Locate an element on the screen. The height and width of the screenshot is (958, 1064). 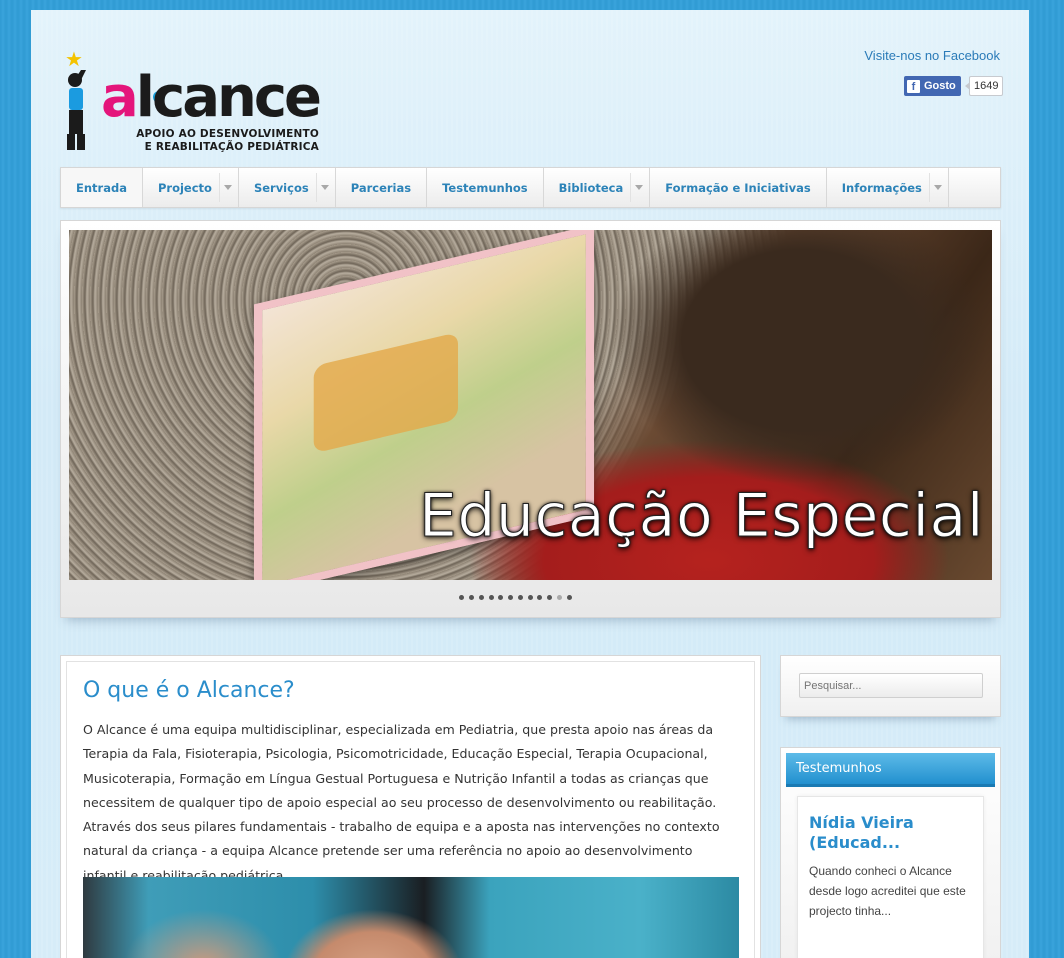
article-title: O que é o Alcance? is located at coordinates (189, 690).